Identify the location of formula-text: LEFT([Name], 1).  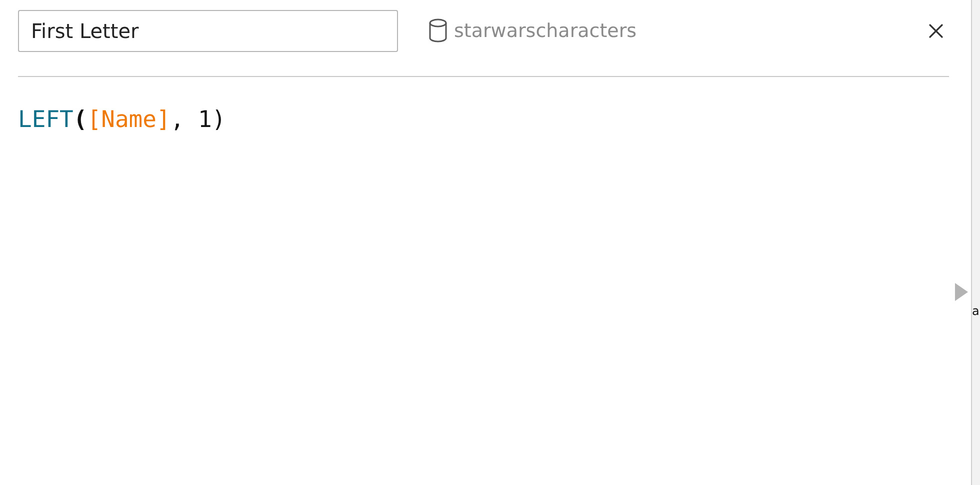
(484, 120).